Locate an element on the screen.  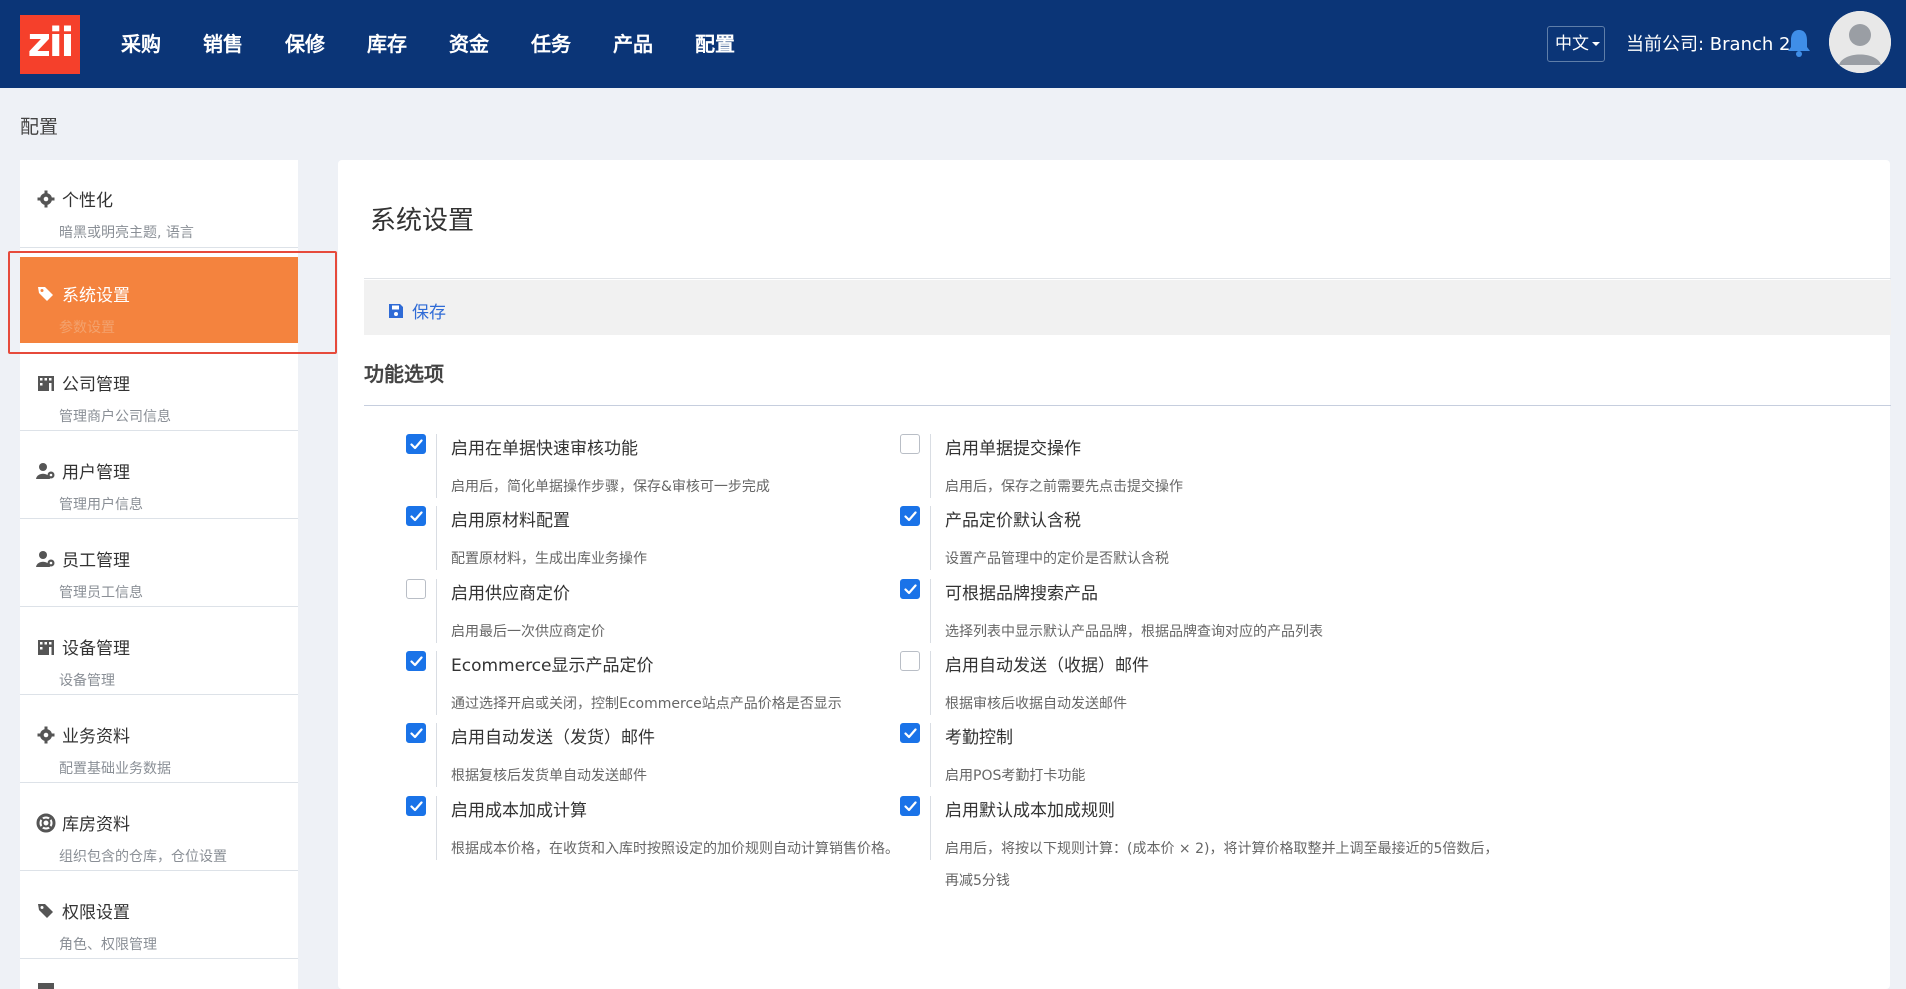
nav-item-config: 配置 is located at coordinates (715, 44).